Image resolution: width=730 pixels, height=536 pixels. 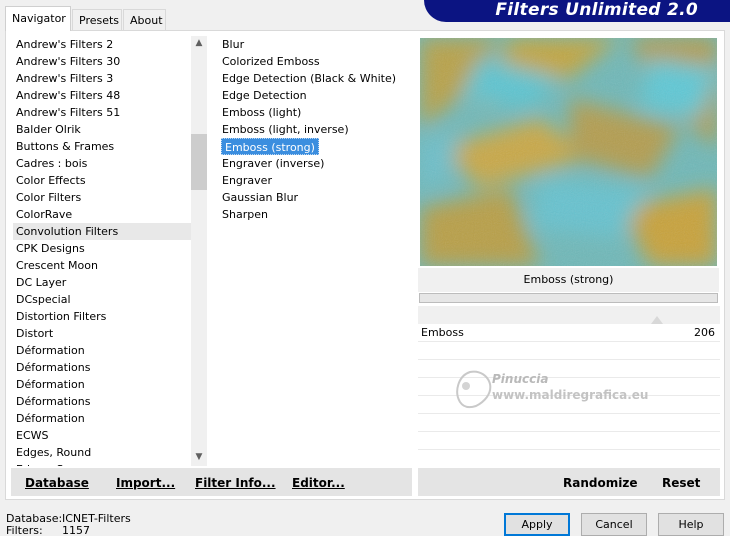 What do you see at coordinates (102, 112) in the screenshot?
I see `category-item: Andrew's Filters 51` at bounding box center [102, 112].